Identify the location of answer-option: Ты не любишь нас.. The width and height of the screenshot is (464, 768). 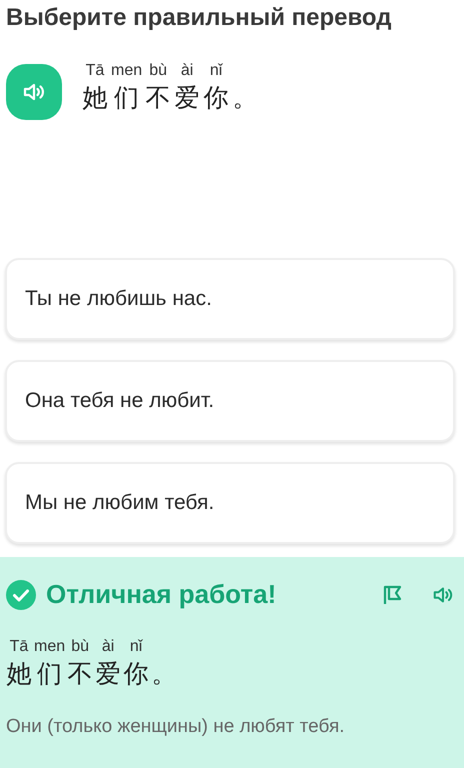
(230, 299).